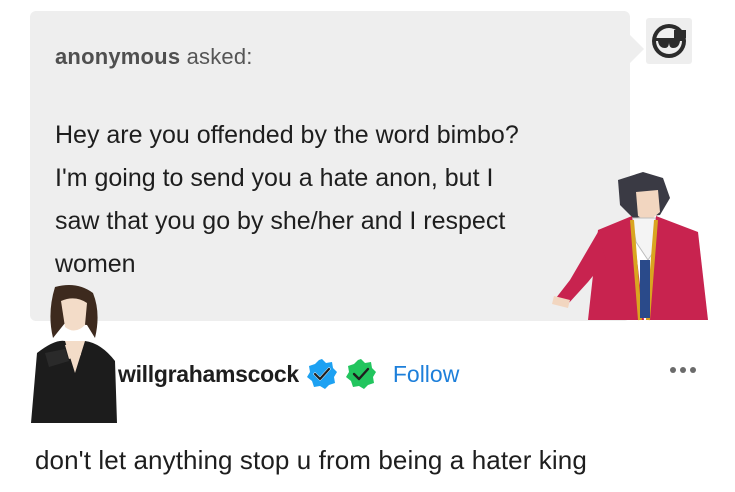 Image resolution: width=735 pixels, height=492 pixels. Describe the element at coordinates (274, 178) in the screenshot. I see `ask-line: I'm going to send you a hate anon, but I` at that location.